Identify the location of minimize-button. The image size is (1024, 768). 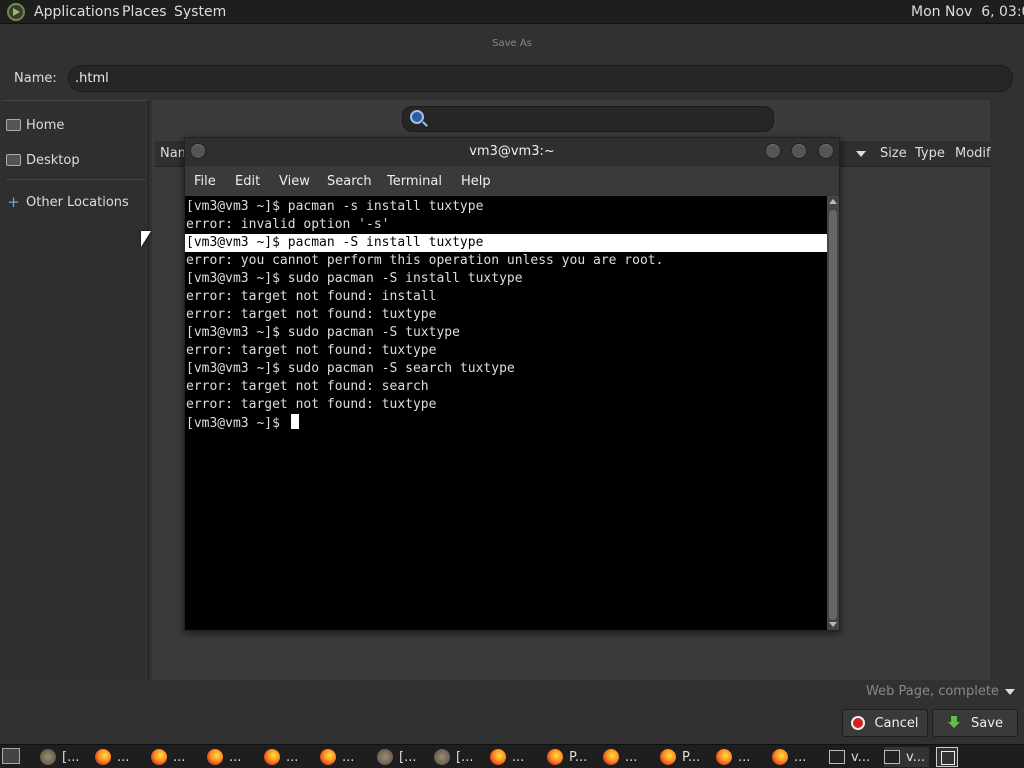
(773, 151).